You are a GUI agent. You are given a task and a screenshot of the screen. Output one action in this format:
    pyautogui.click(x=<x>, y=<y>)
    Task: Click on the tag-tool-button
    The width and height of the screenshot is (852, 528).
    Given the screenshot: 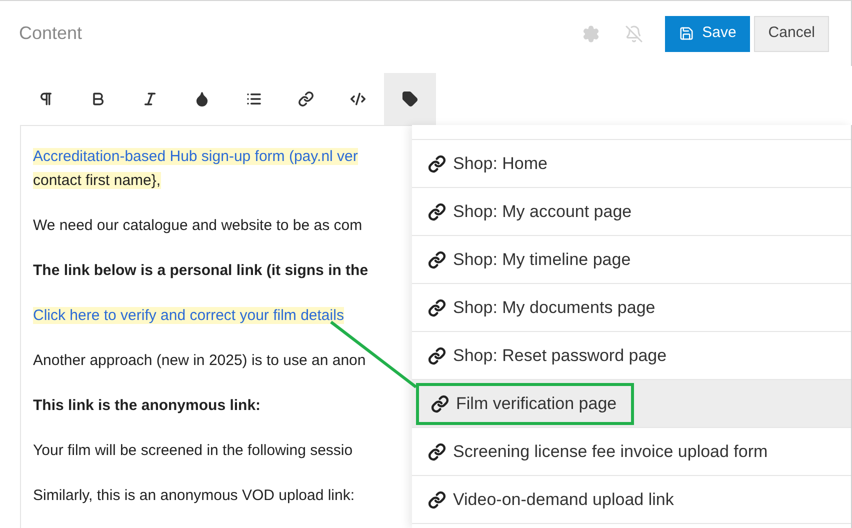 What is the action you would take?
    pyautogui.click(x=410, y=99)
    